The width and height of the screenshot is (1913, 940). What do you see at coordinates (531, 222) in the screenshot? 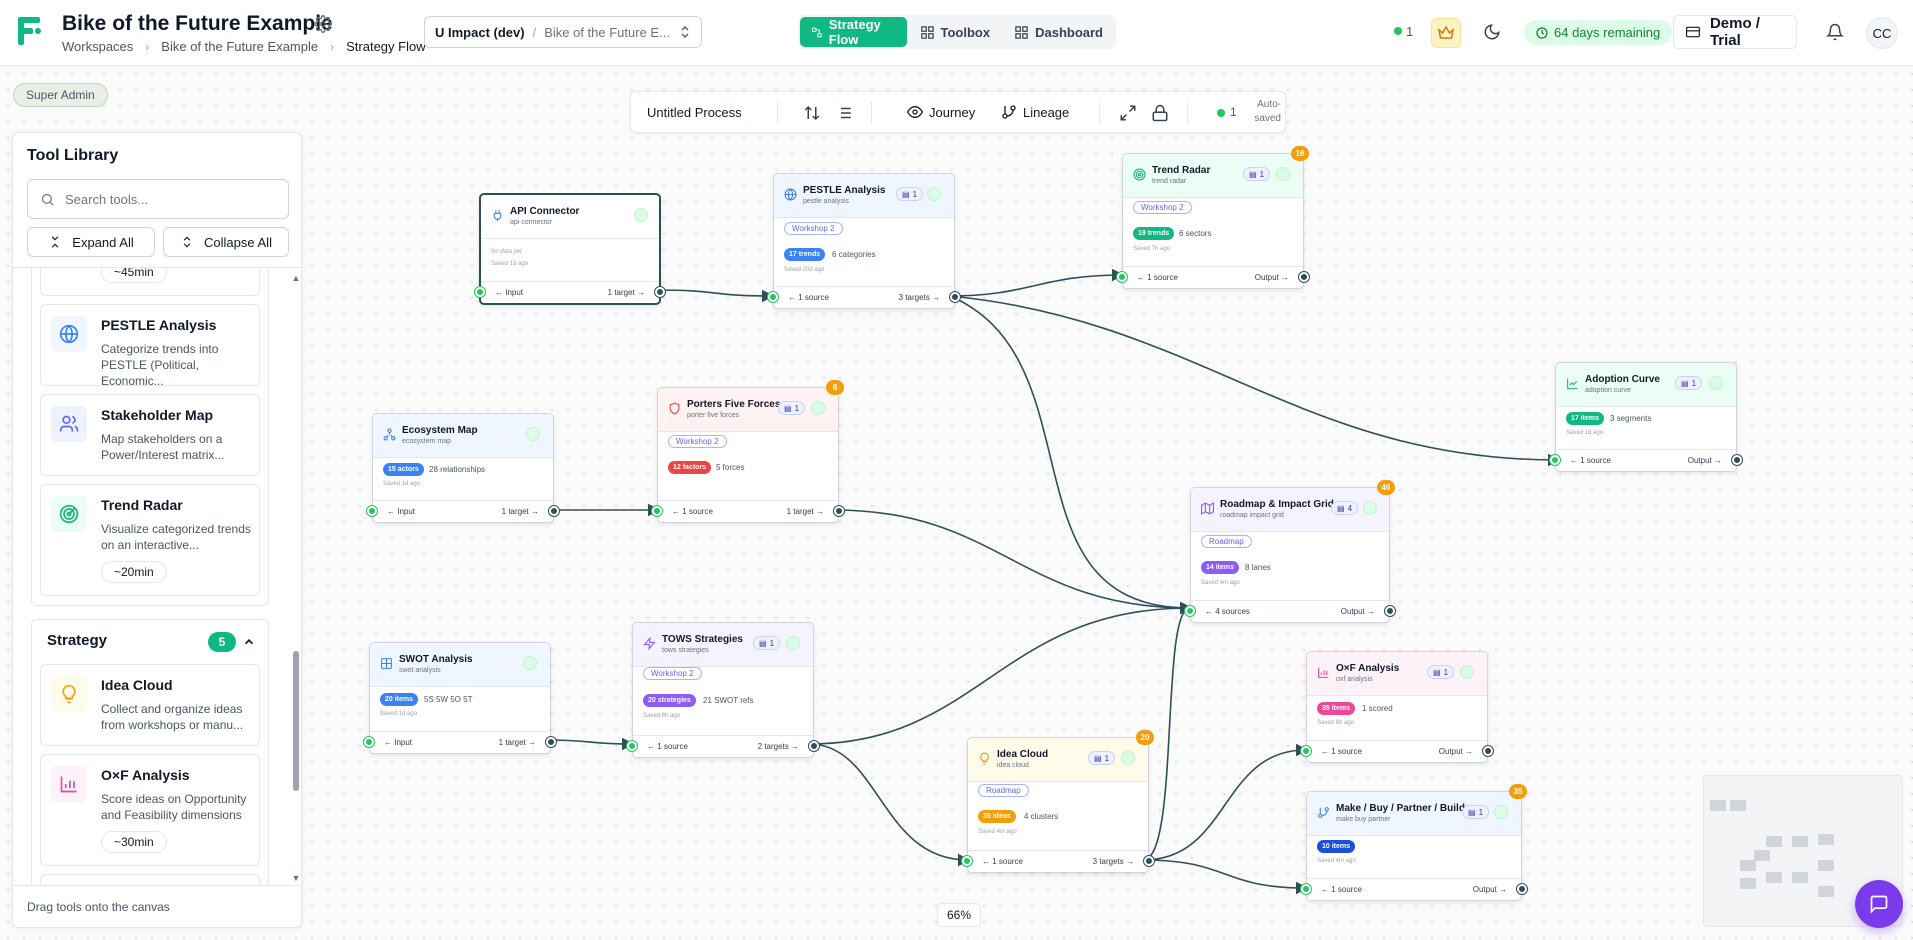
I see `node-subtitle: api connector` at bounding box center [531, 222].